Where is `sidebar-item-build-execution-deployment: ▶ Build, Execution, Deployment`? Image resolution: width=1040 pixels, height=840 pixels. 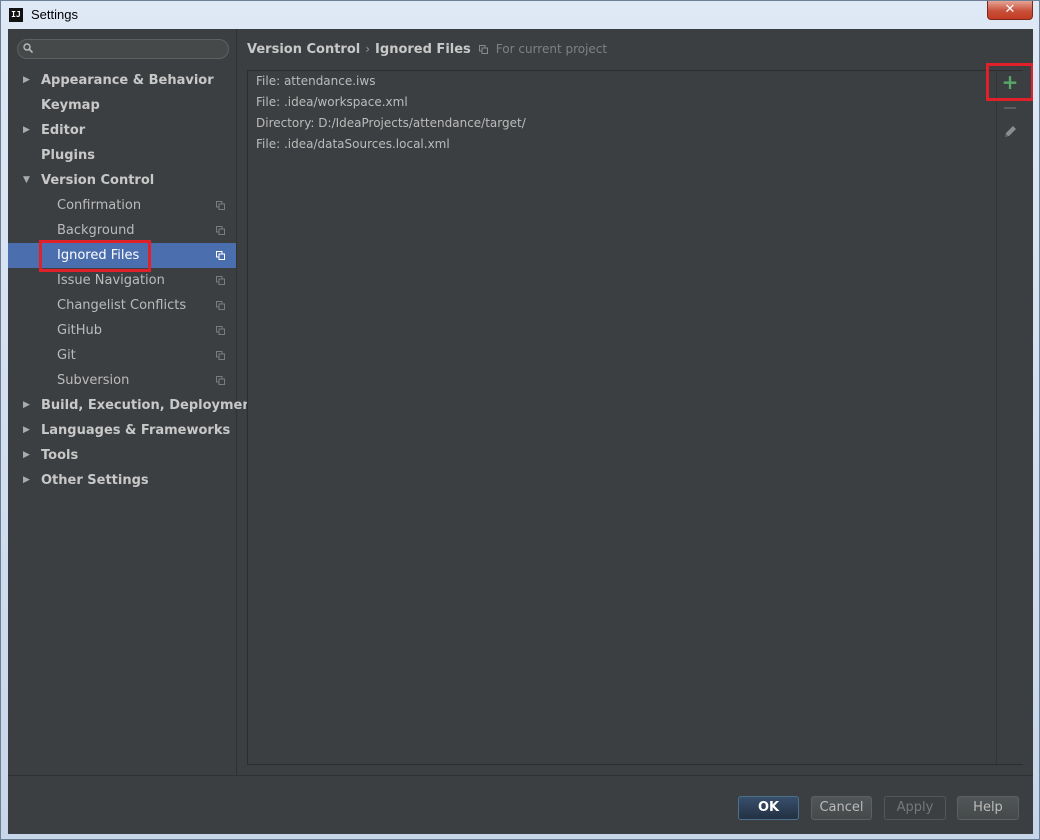 sidebar-item-build-execution-deployment: ▶ Build, Execution, Deployment is located at coordinates (133, 405).